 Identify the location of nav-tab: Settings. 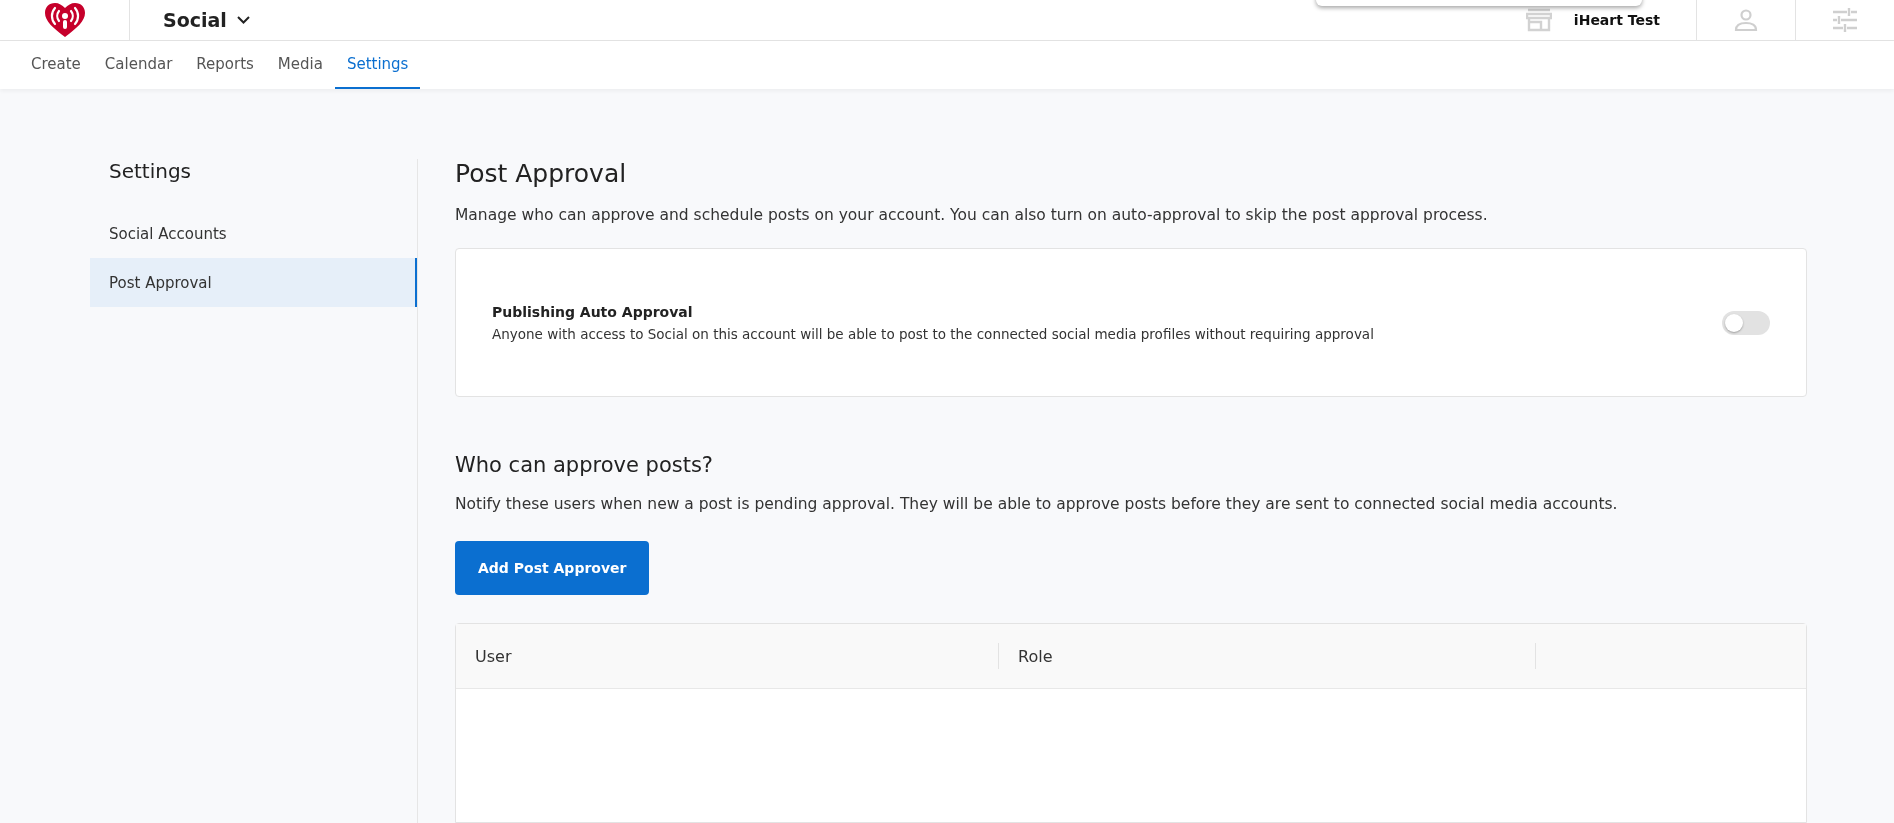
(377, 65).